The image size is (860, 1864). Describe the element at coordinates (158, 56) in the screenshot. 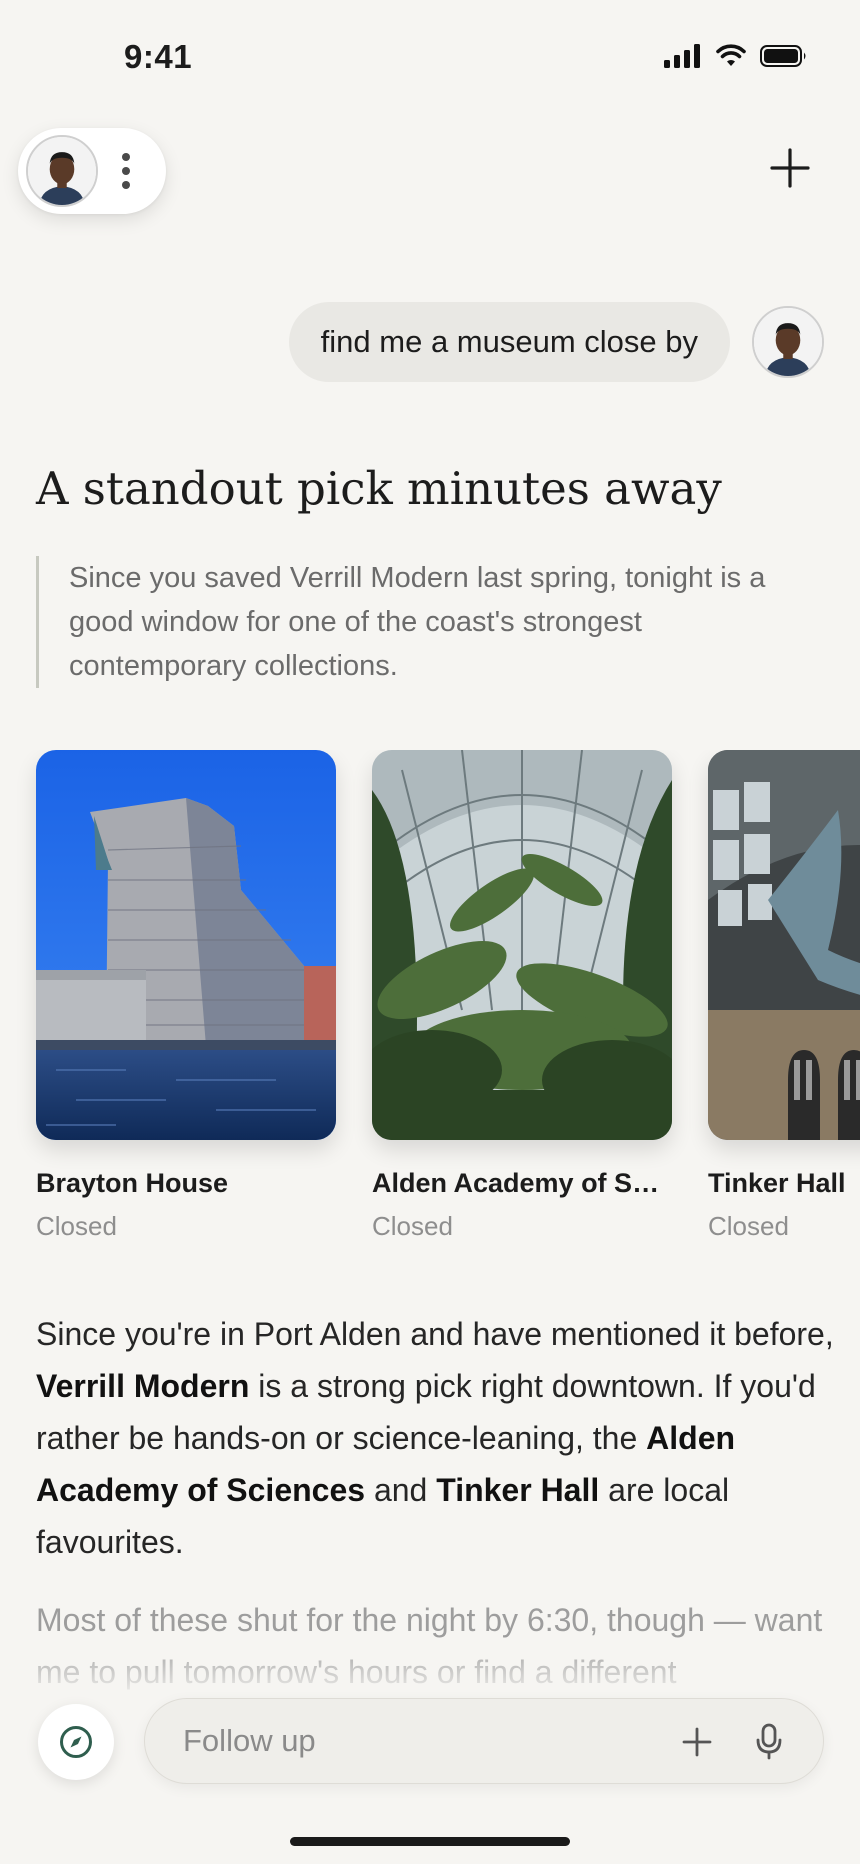

I see `status-time: 9:41` at that location.